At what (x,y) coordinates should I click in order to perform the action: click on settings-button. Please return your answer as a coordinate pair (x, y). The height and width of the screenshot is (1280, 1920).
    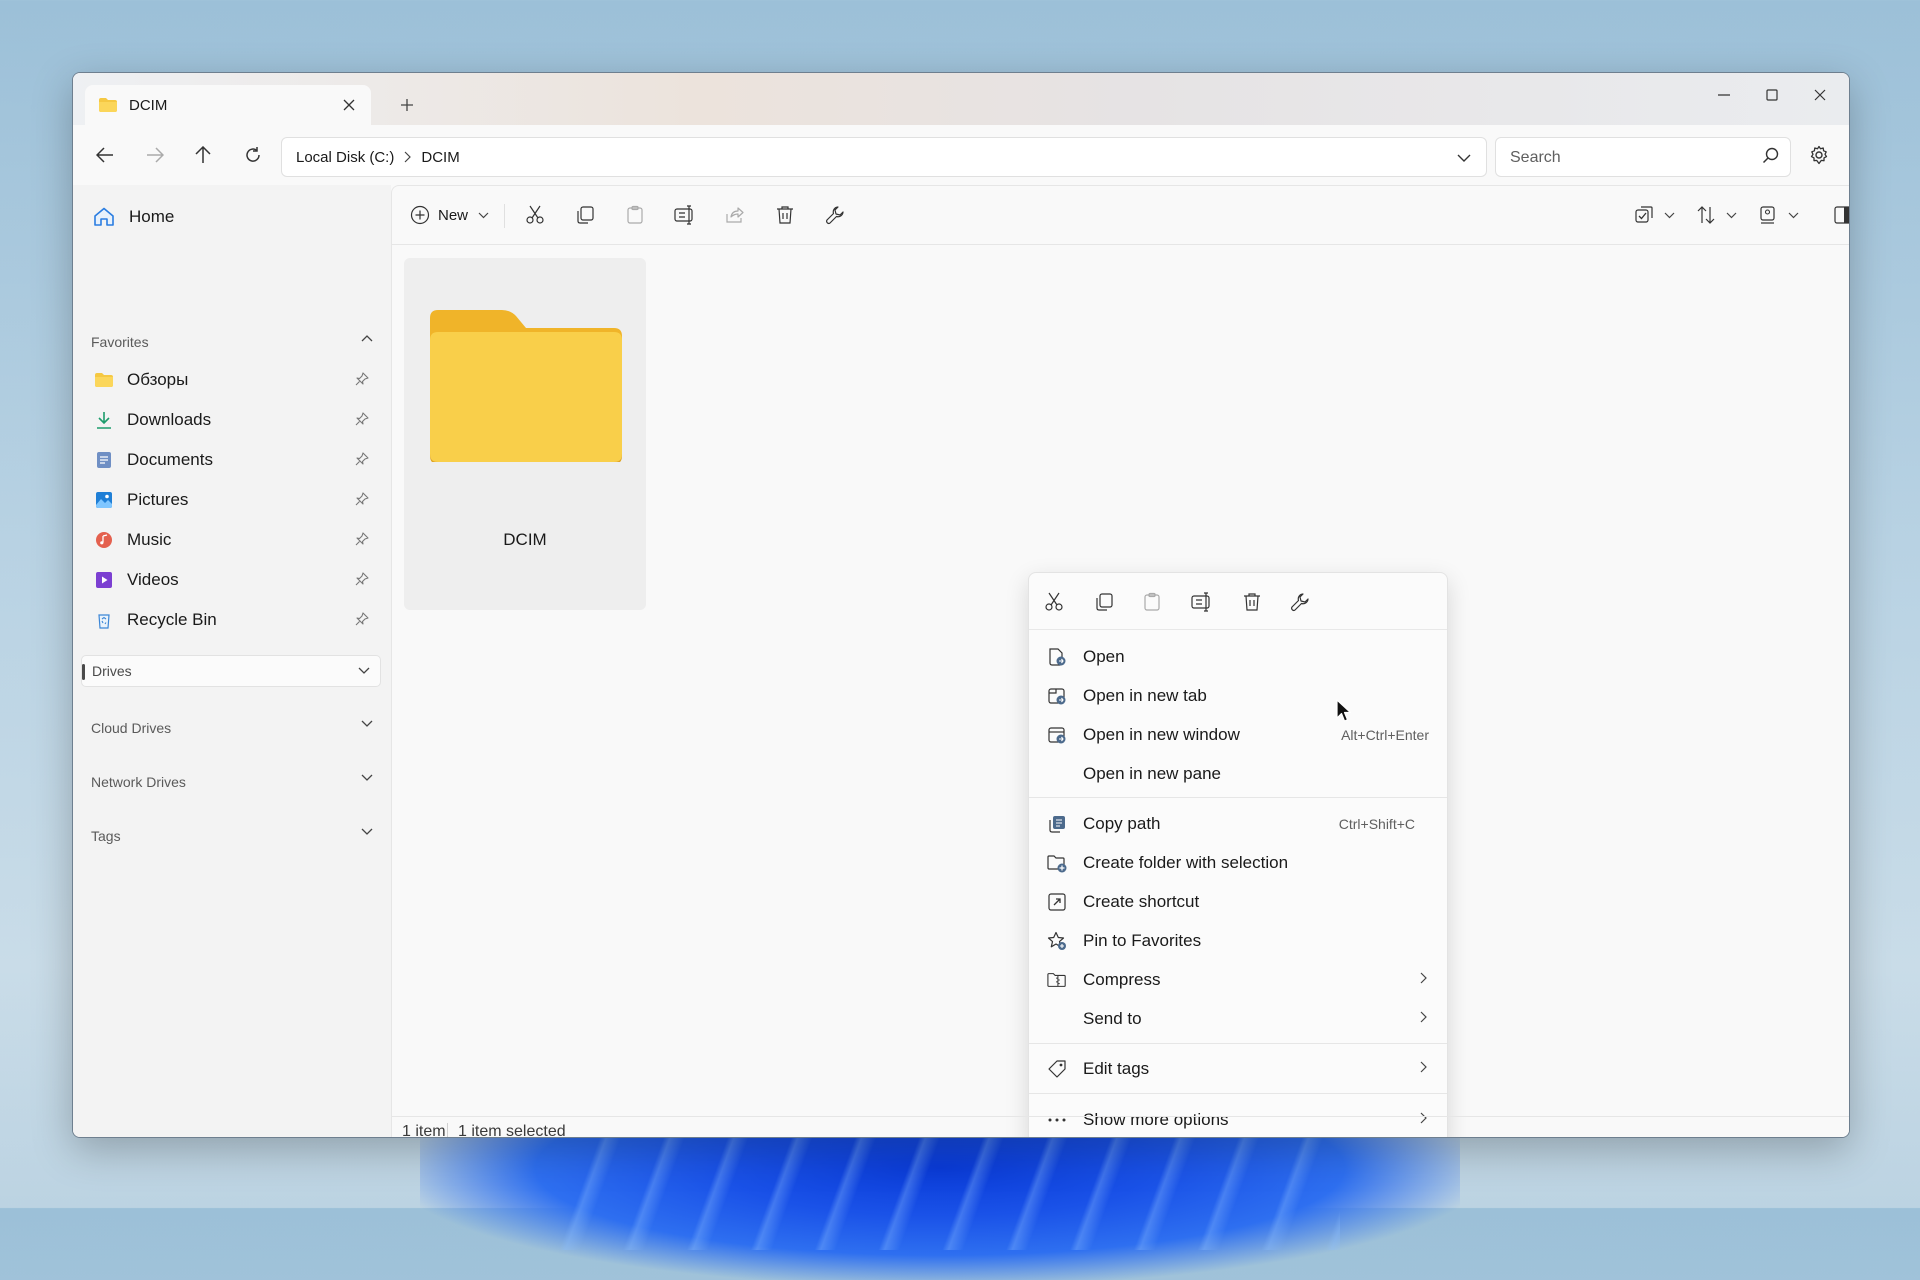
    Looking at the image, I should click on (1819, 155).